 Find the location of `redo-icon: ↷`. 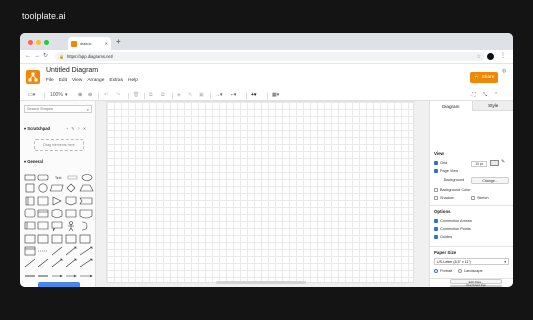

redo-icon: ↷ is located at coordinates (118, 95).